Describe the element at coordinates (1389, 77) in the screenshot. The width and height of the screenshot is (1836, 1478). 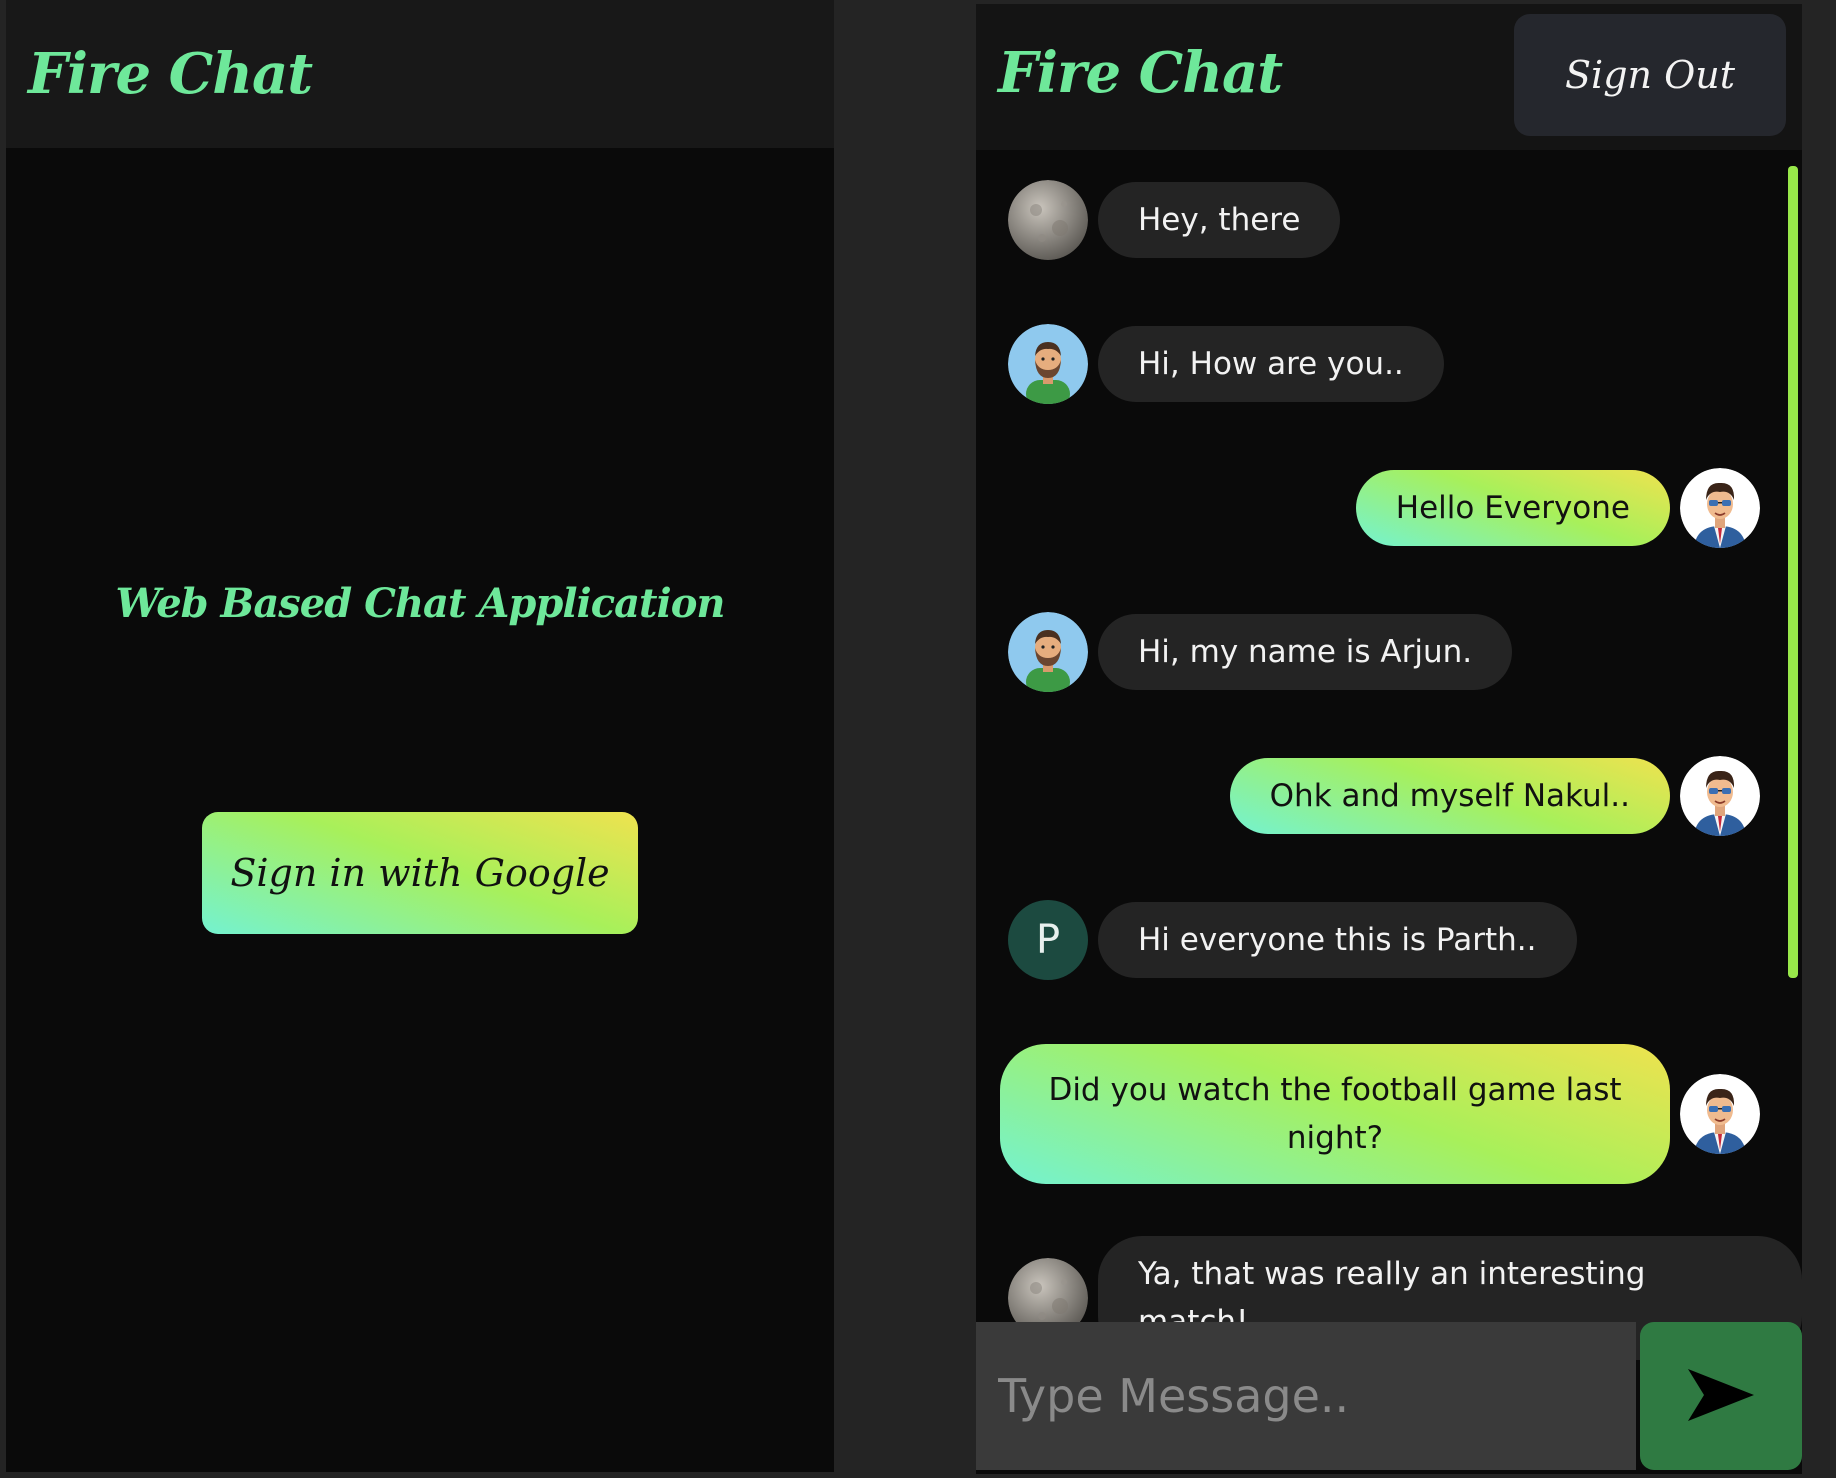
I see `chat-header: Fire Chat Sign Out` at that location.